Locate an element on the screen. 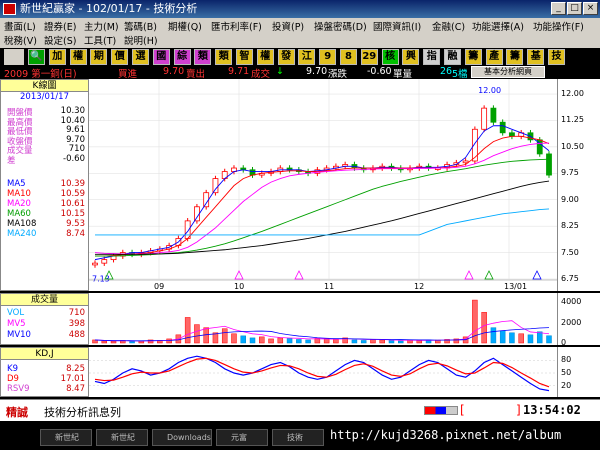  toolbar-button: 8 is located at coordinates (348, 57).